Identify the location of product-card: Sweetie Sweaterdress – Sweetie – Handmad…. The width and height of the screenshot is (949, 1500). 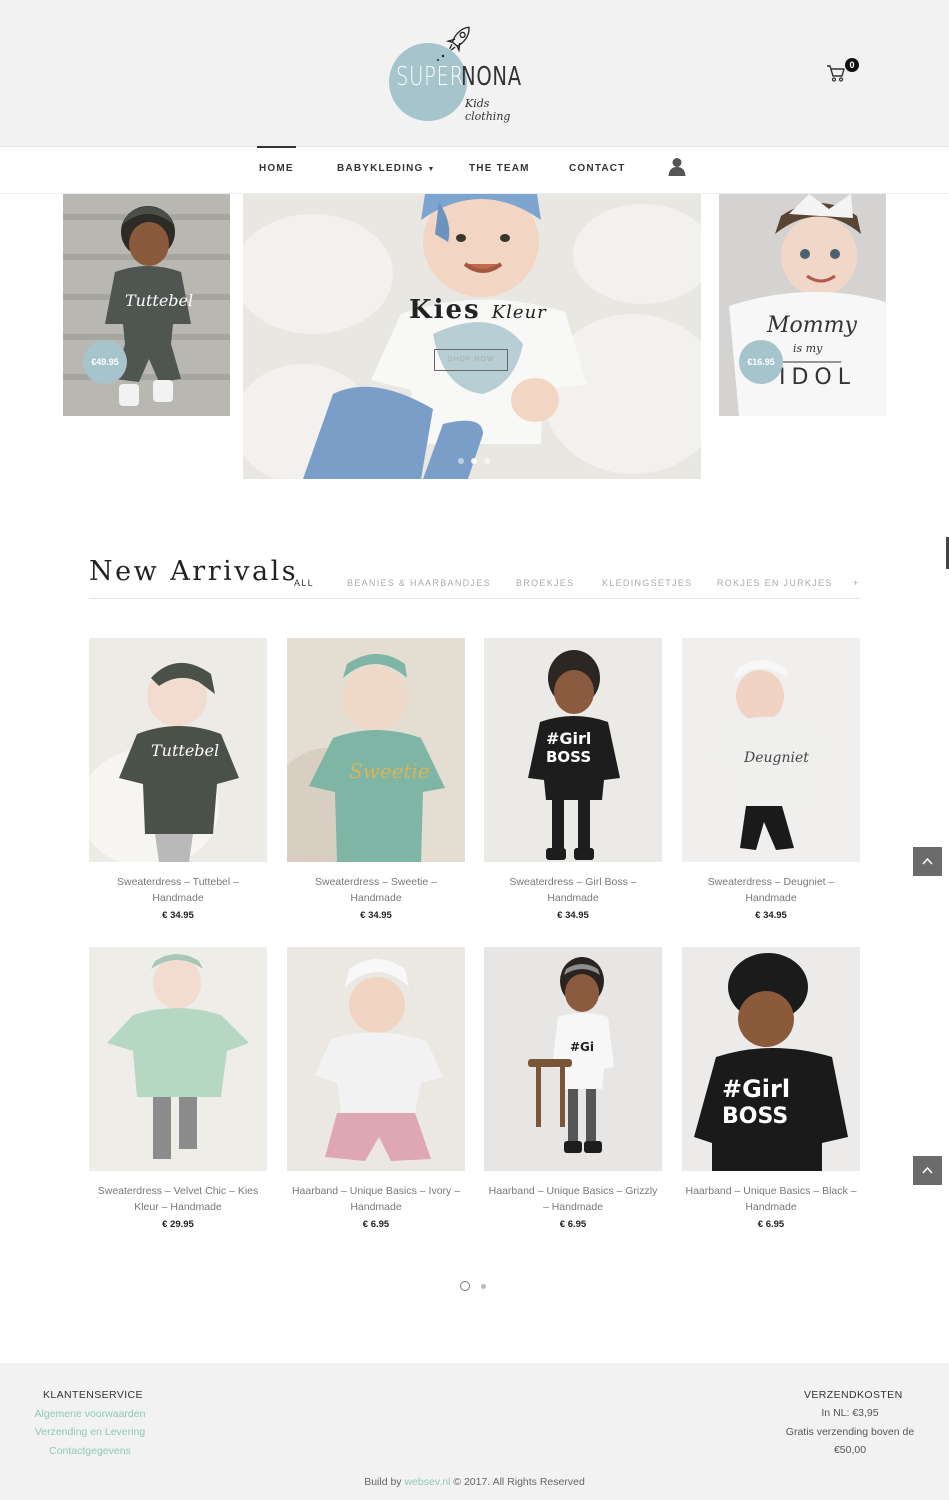
(376, 779).